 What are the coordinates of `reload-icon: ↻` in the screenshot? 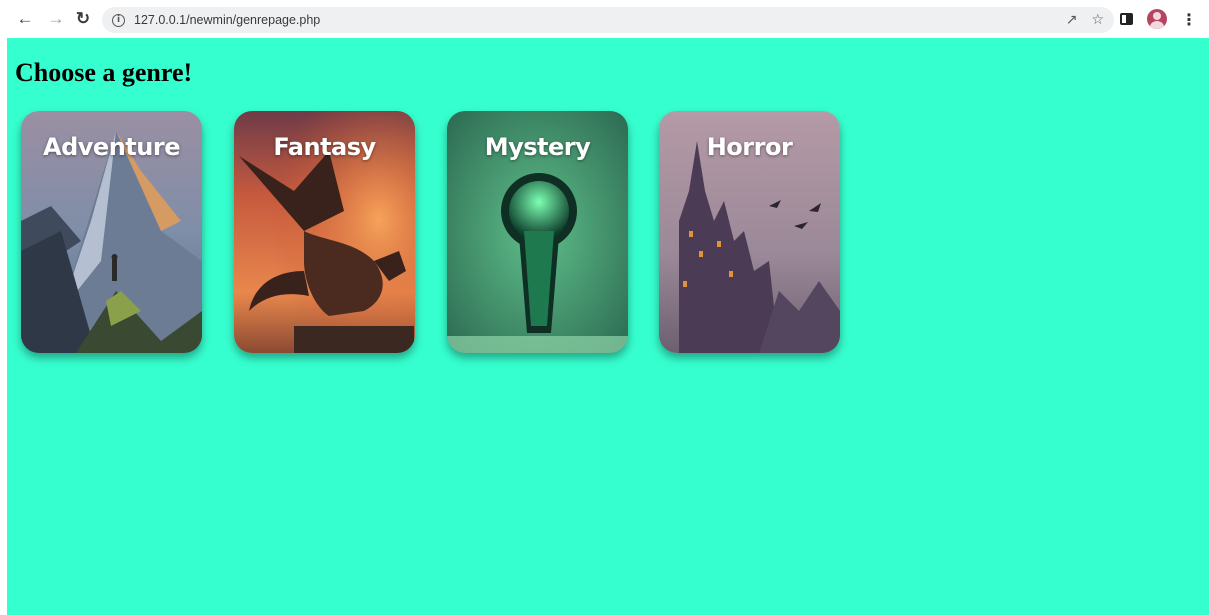 It's located at (83, 19).